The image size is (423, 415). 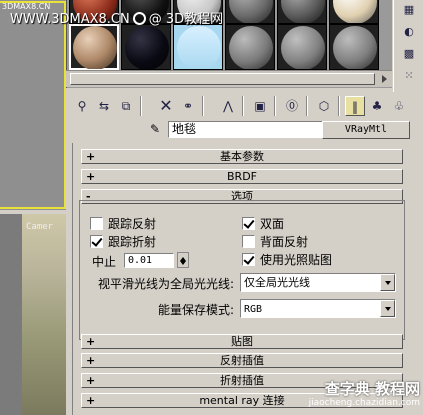 I want to click on reflect-backside-checkbox, so click(x=248, y=241).